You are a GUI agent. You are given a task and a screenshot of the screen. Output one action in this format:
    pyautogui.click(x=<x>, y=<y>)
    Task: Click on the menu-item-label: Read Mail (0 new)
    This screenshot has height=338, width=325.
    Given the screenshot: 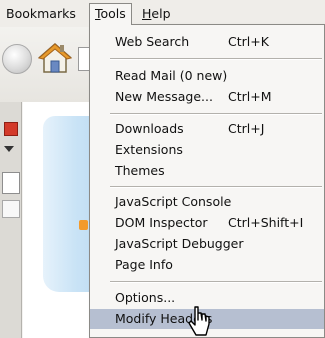 What is the action you would take?
    pyautogui.click(x=171, y=75)
    